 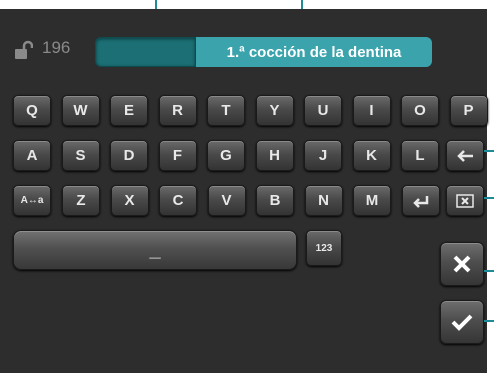 I want to click on key-x: X, so click(x=129, y=200).